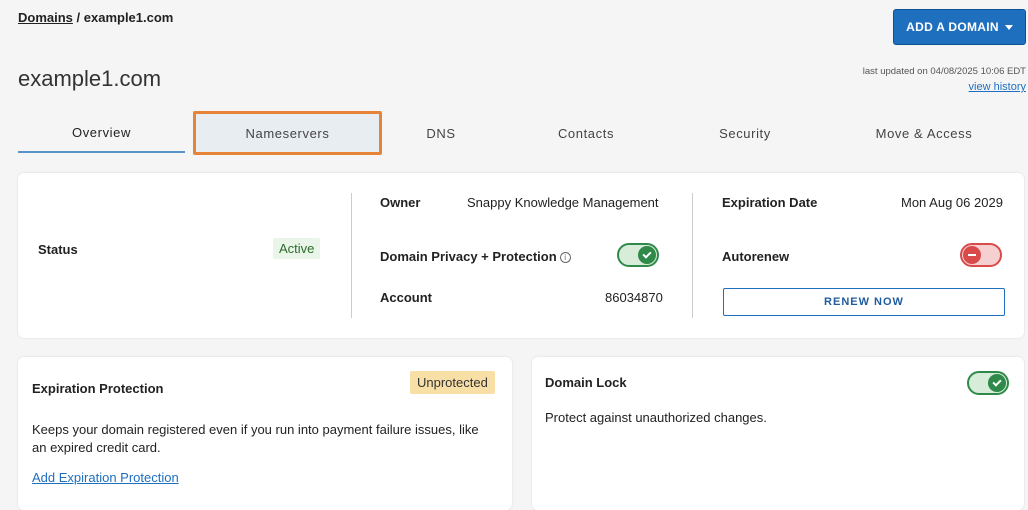 The height and width of the screenshot is (510, 1028). What do you see at coordinates (634, 297) in the screenshot?
I see `account-value: 86034870` at bounding box center [634, 297].